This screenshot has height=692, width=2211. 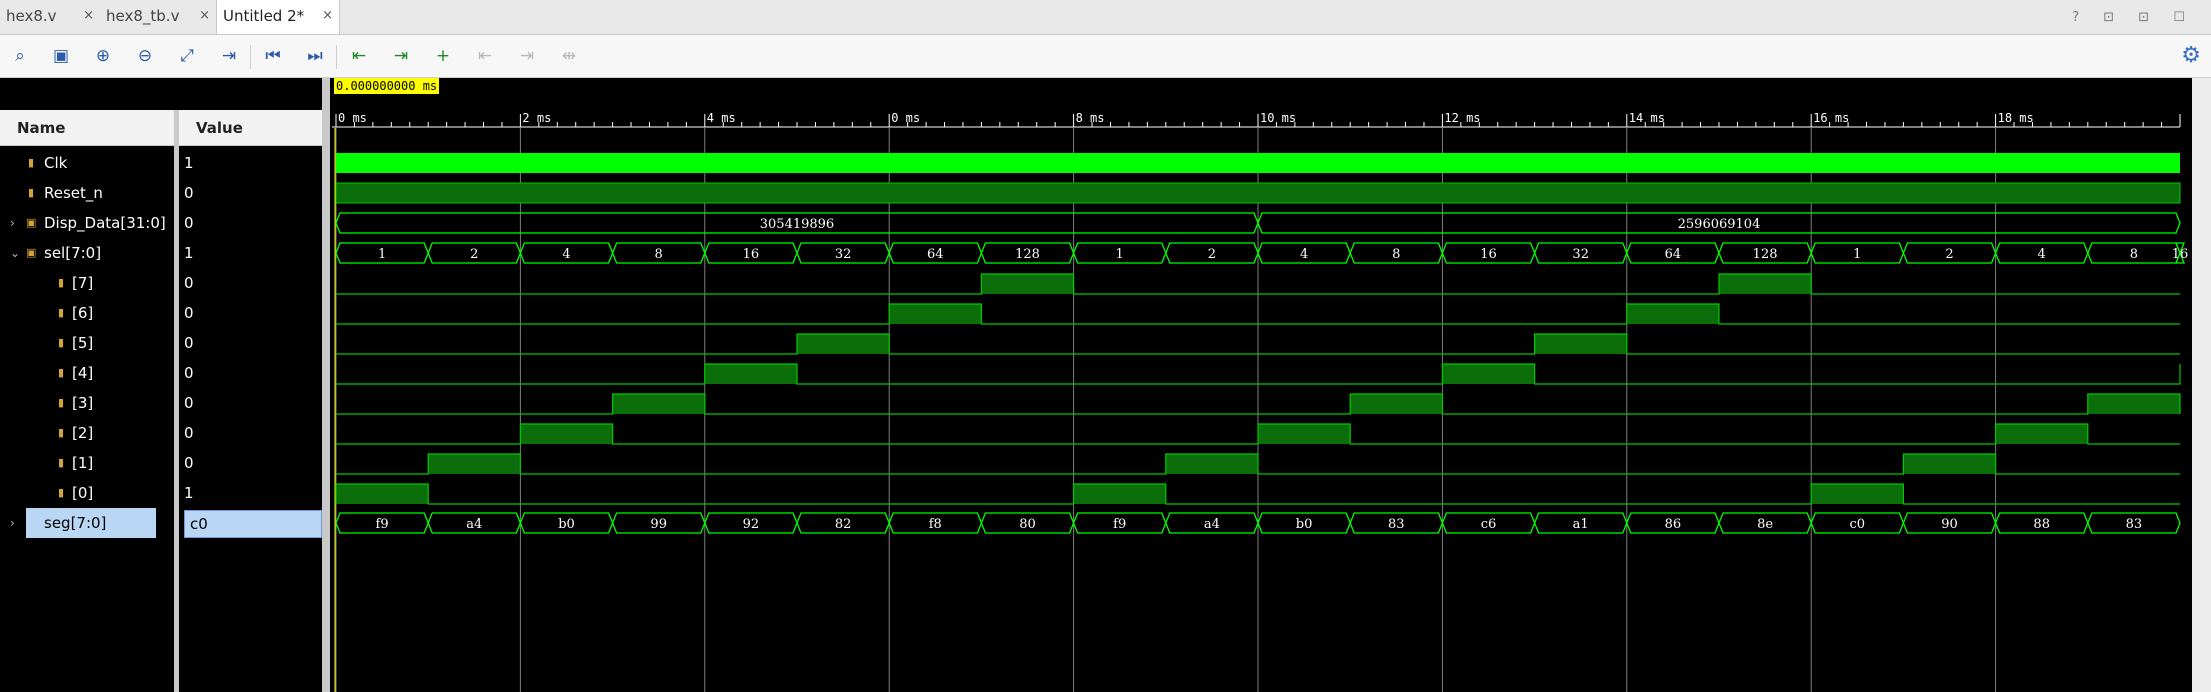 I want to click on signal-row-clk: ▮ Clk, so click(x=87, y=163).